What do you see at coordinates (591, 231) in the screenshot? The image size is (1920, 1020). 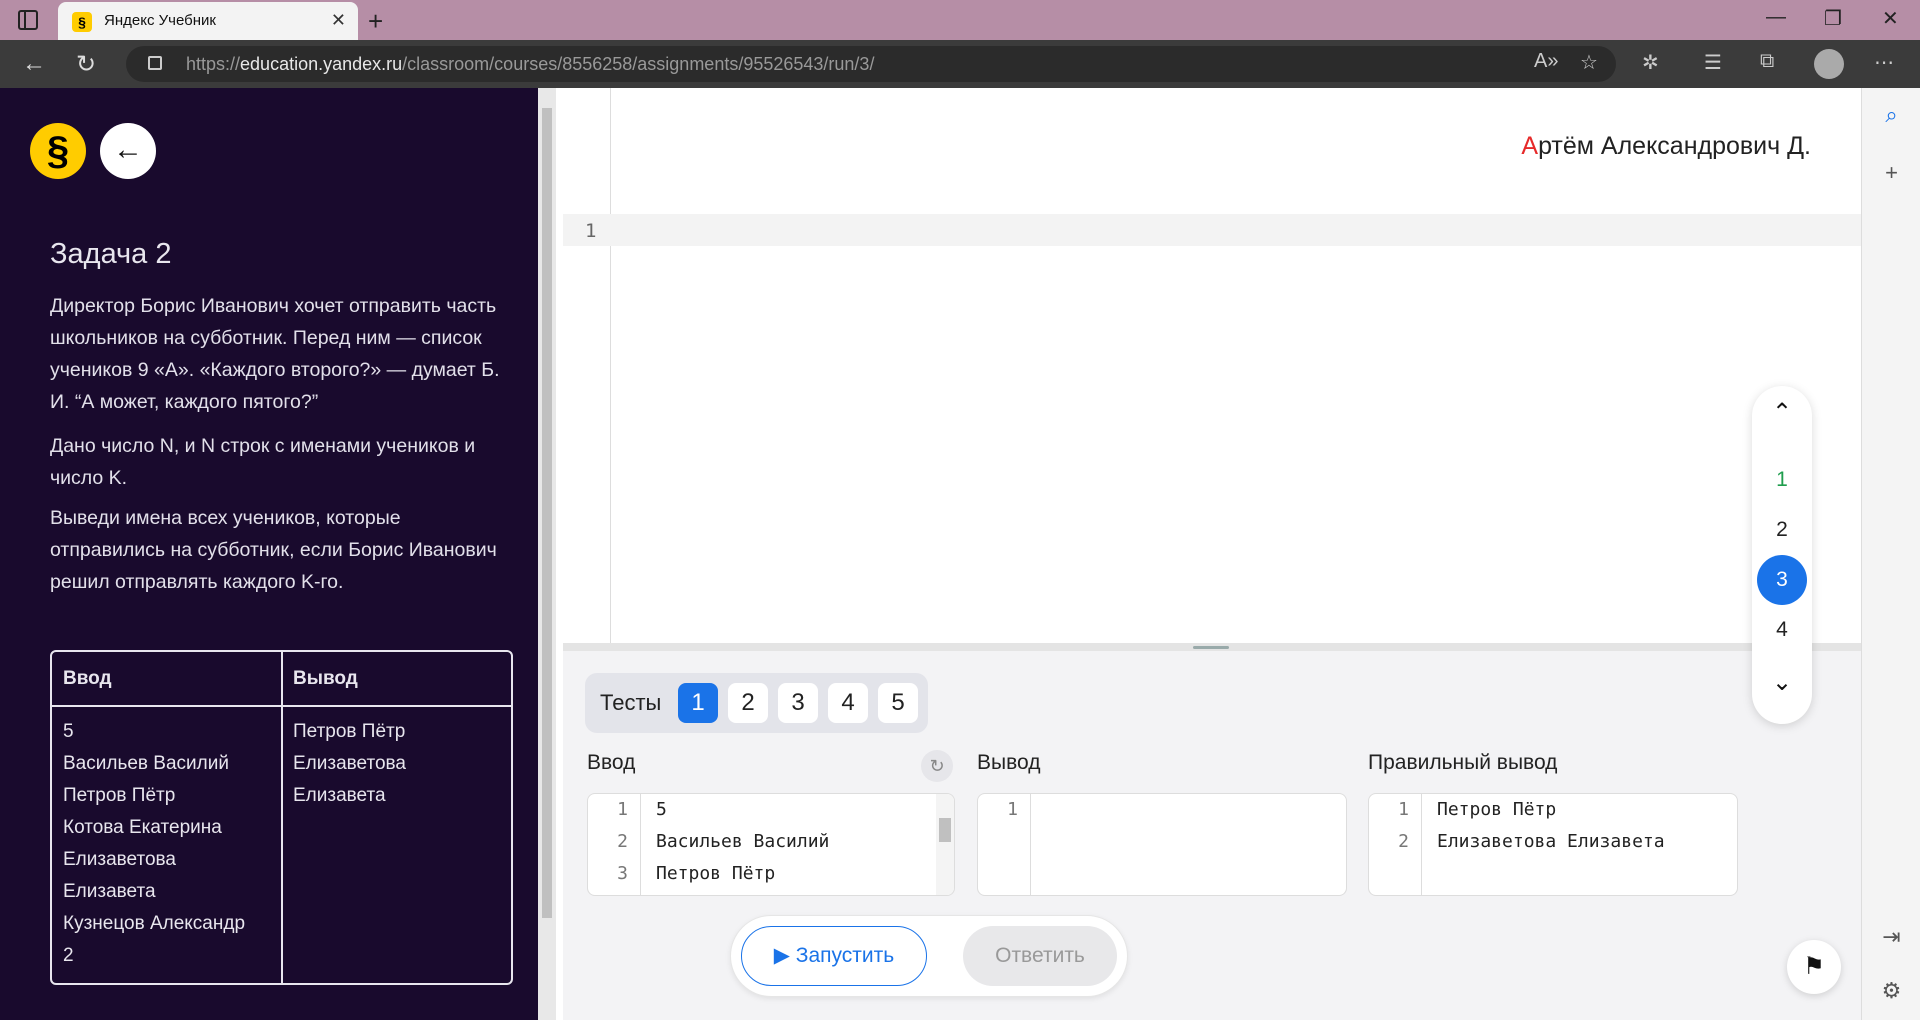 I see `line-number: 1` at bounding box center [591, 231].